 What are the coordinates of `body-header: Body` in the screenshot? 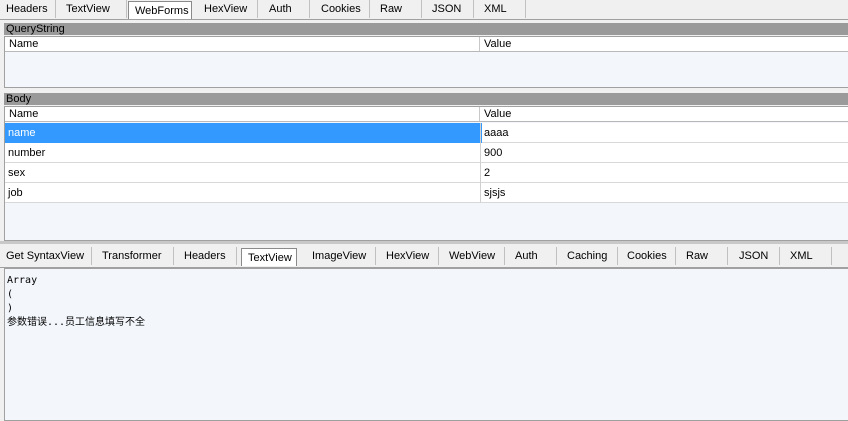 It's located at (426, 99).